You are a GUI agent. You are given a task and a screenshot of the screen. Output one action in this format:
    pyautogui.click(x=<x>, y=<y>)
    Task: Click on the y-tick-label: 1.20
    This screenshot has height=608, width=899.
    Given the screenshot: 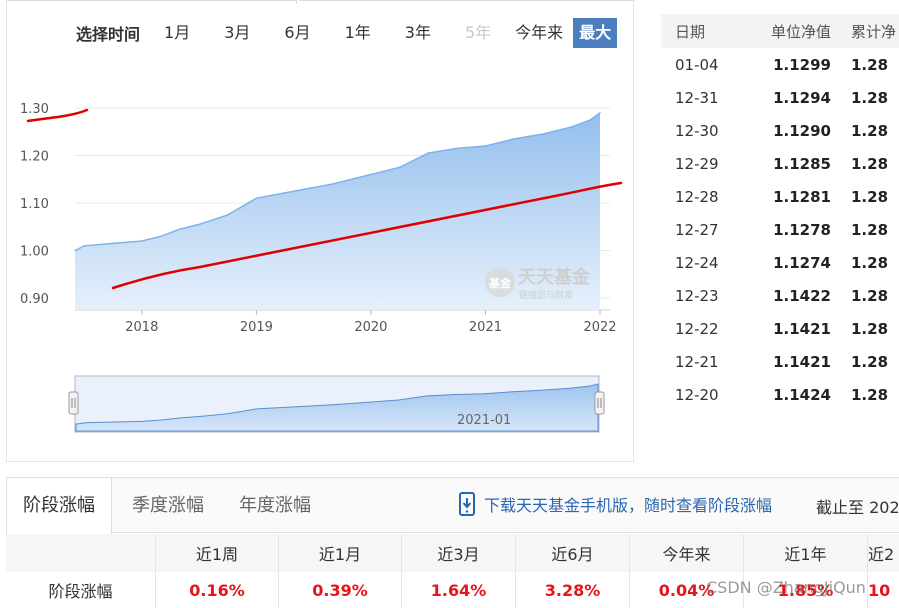 What is the action you would take?
    pyautogui.click(x=34, y=157)
    